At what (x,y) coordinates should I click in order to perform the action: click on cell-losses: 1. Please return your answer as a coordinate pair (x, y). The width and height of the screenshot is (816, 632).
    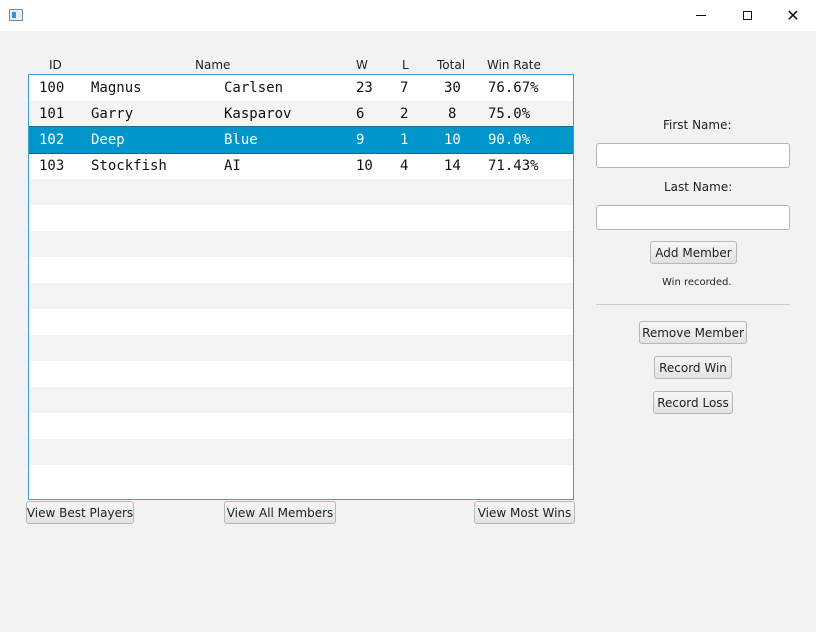
    Looking at the image, I should click on (404, 140).